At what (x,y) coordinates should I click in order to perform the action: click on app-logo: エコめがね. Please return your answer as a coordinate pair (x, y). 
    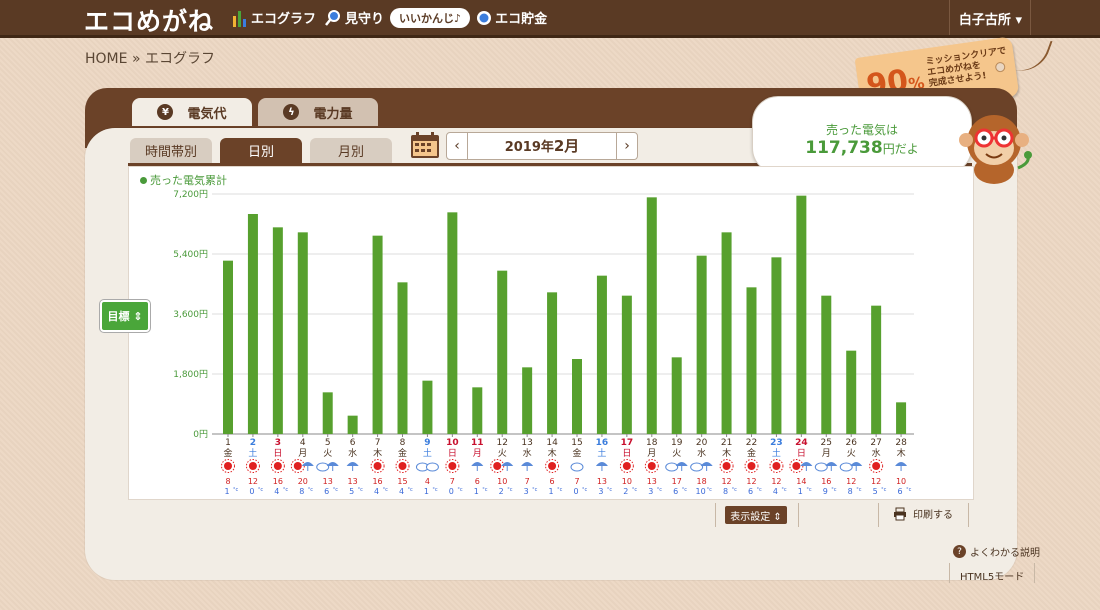
    Looking at the image, I should click on (149, 20).